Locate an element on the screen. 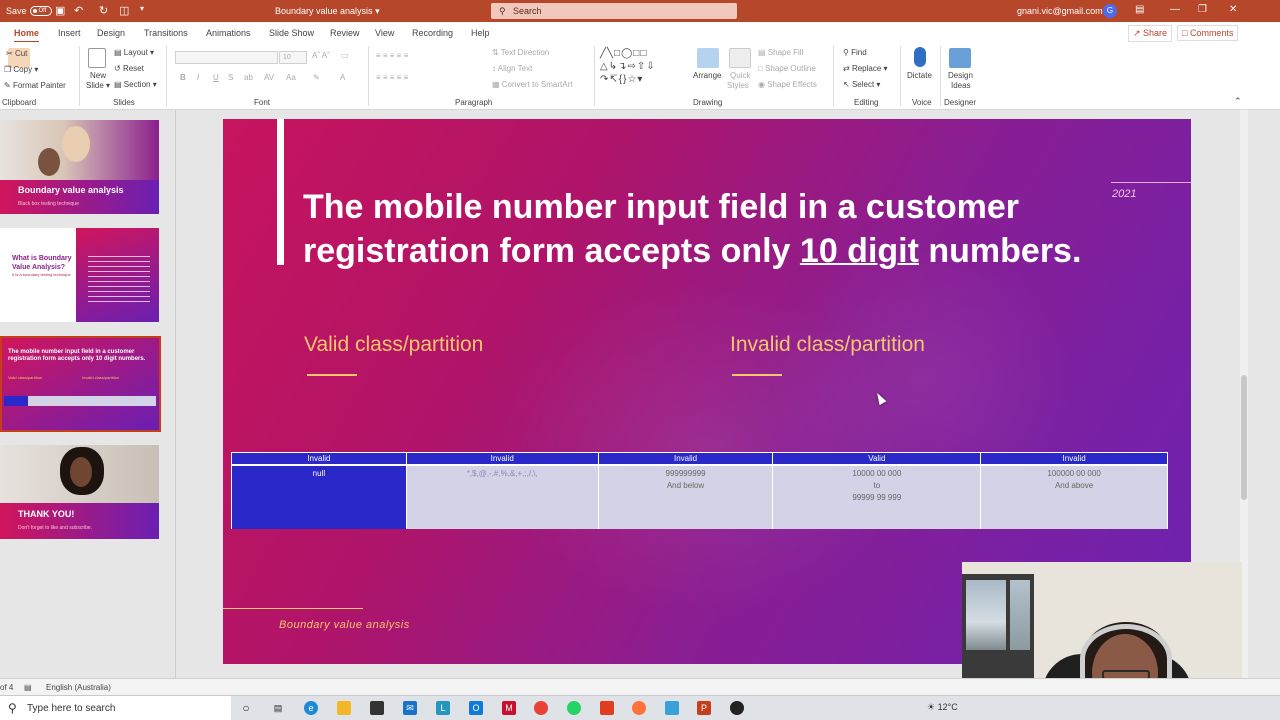 This screenshot has width=1280, height=720. tab-transitions: Transitions is located at coordinates (166, 33).